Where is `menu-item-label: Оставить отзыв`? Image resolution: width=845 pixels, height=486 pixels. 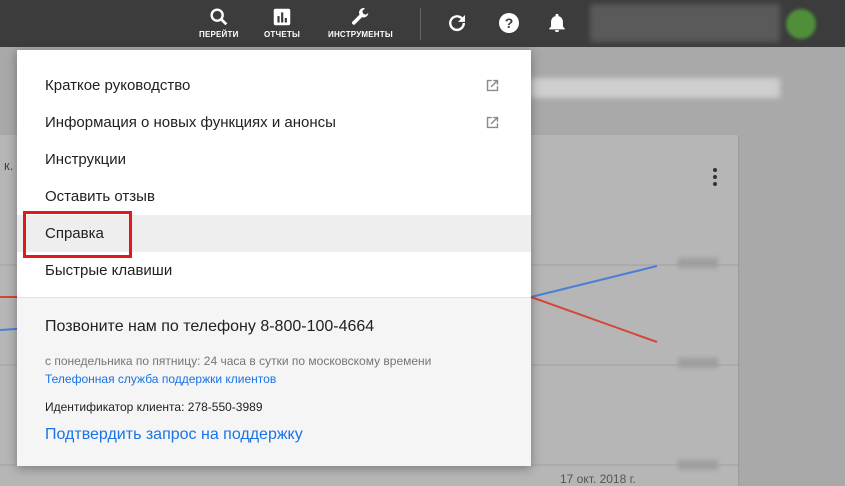 menu-item-label: Оставить отзыв is located at coordinates (100, 196).